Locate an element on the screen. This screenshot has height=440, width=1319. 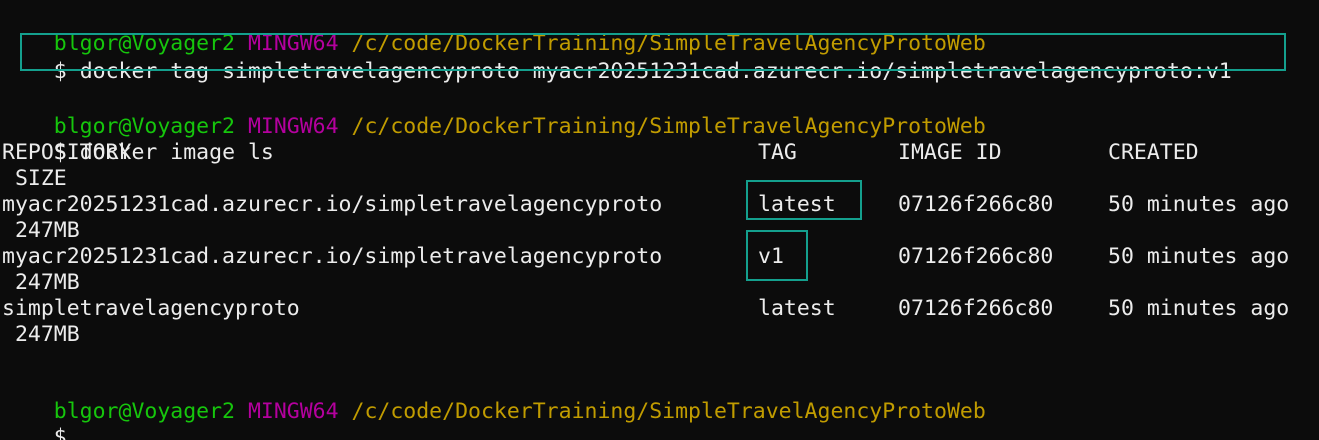
latest-tag-highlight-box is located at coordinates (804, 200).